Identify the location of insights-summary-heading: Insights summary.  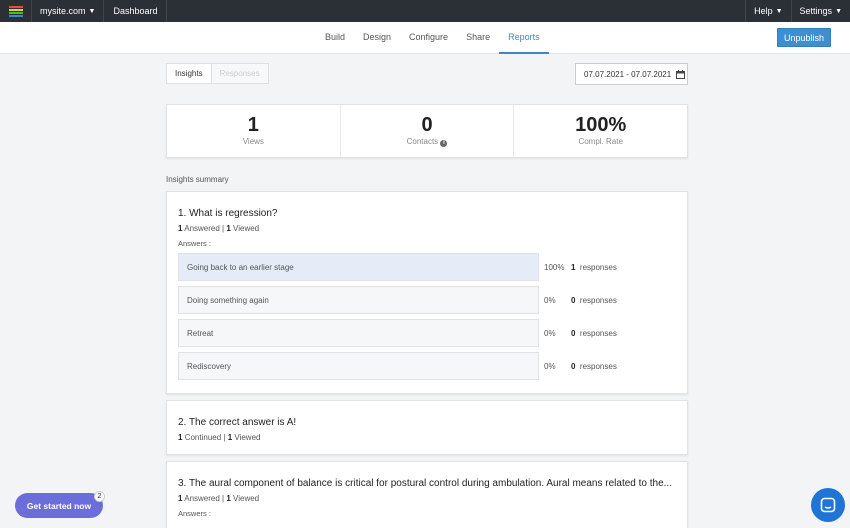
(197, 179).